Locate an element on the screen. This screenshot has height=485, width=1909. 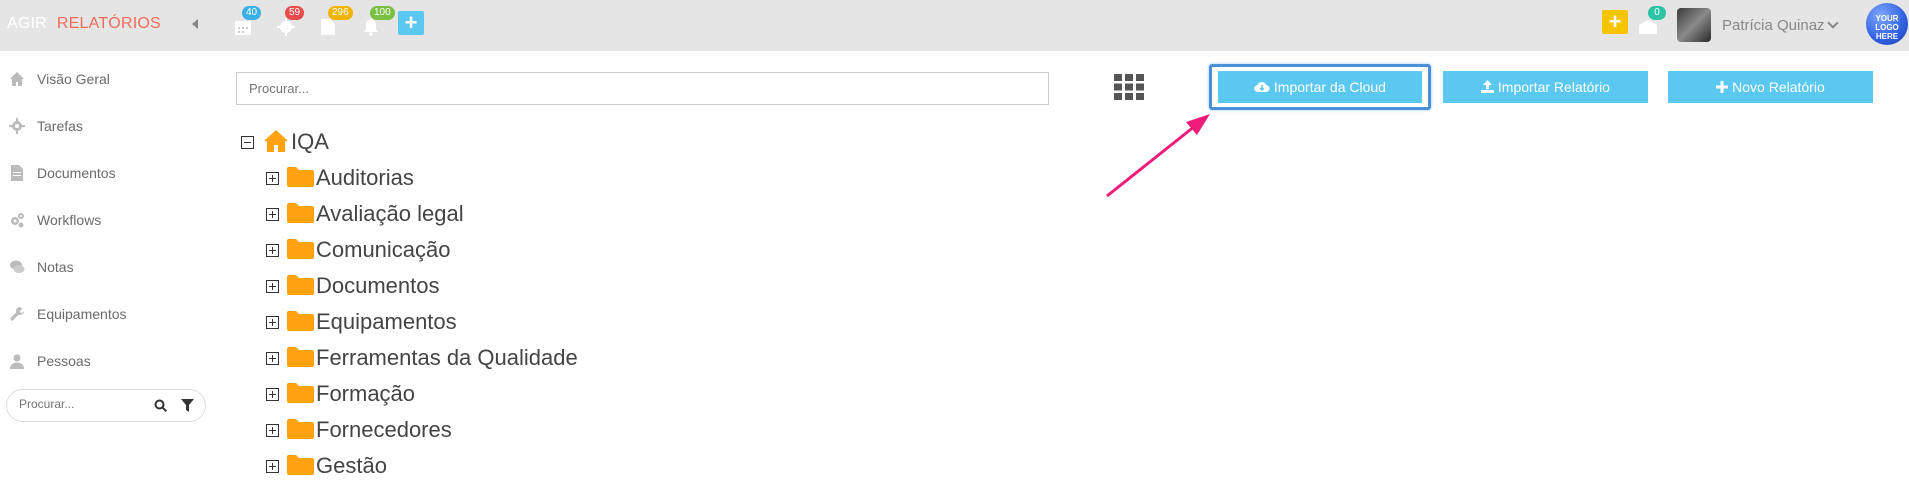
sidebar-item-equipamentos: Equipamentos is located at coordinates (107, 315).